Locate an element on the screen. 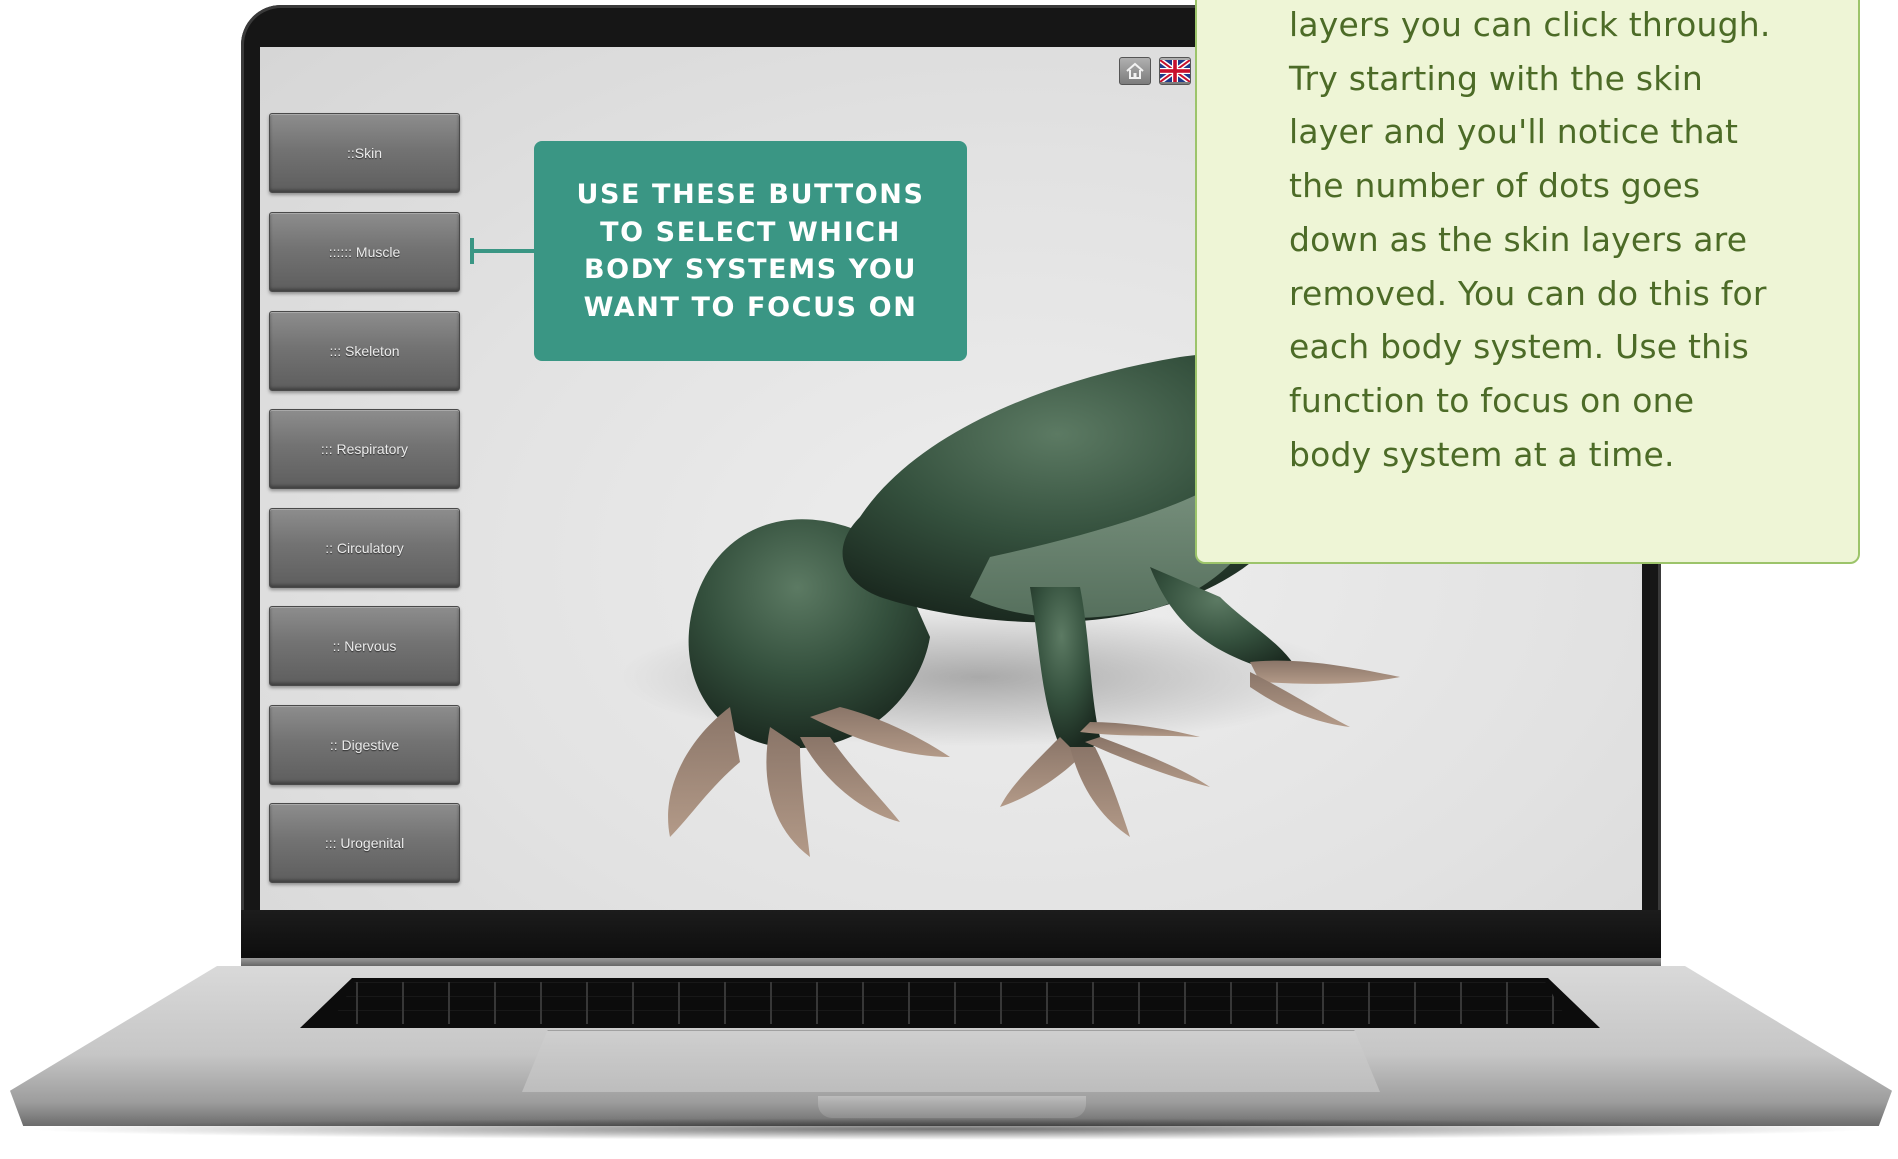  muscle-button: :::::: Muscle is located at coordinates (364, 252).